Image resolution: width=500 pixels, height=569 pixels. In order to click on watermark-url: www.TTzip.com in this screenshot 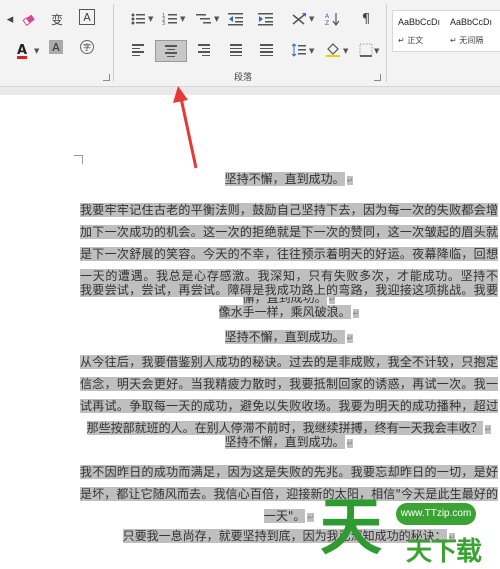, I will do `click(436, 514)`.